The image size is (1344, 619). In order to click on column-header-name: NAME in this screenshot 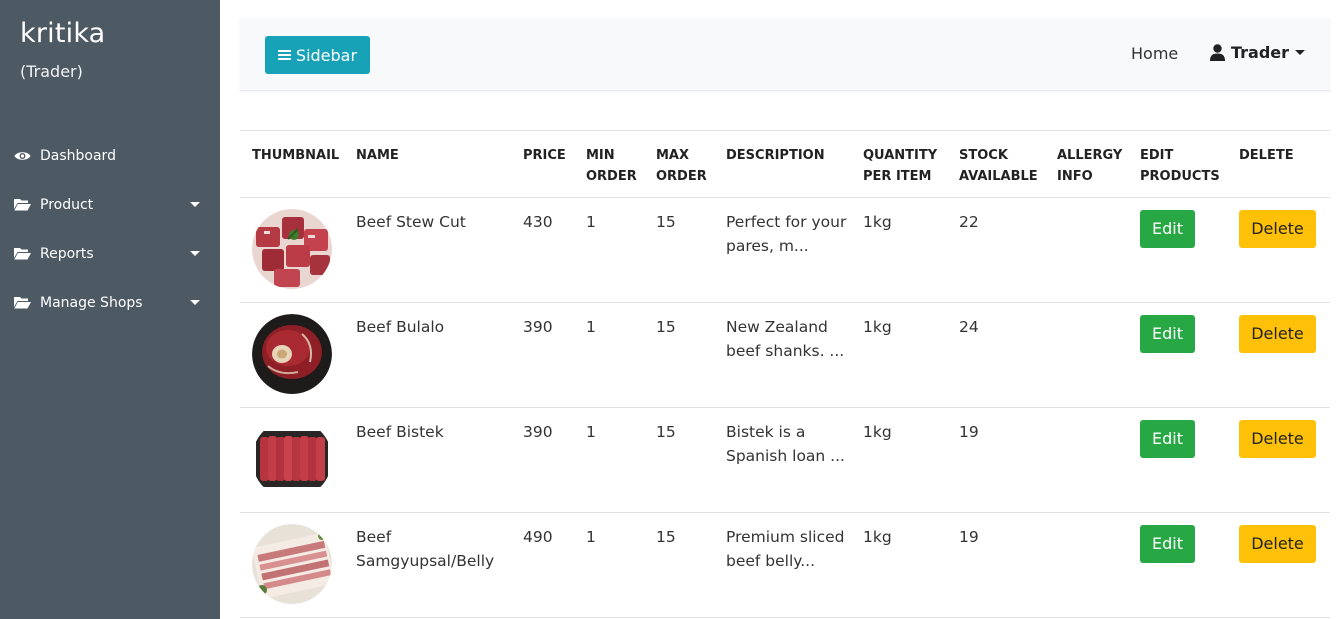, I will do `click(427, 164)`.